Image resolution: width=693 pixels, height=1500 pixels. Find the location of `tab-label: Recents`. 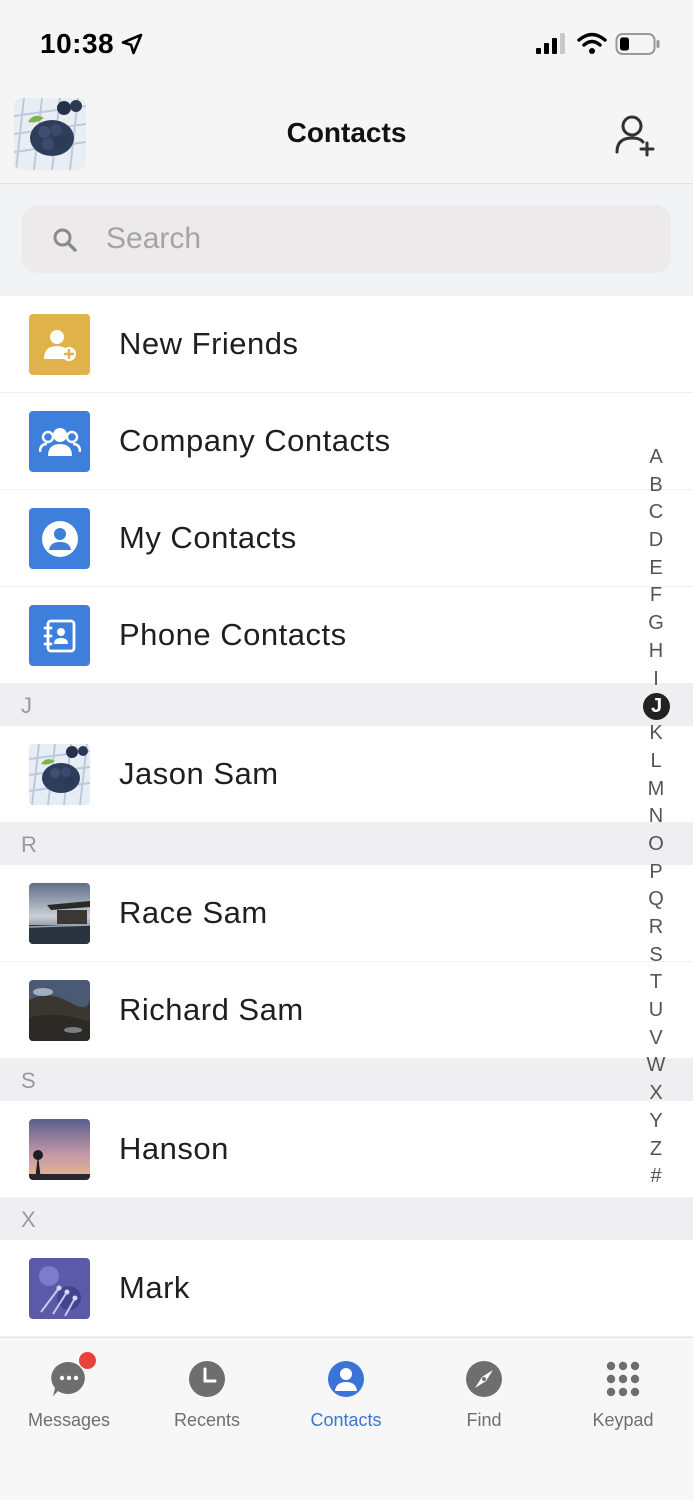

tab-label: Recents is located at coordinates (207, 1420).